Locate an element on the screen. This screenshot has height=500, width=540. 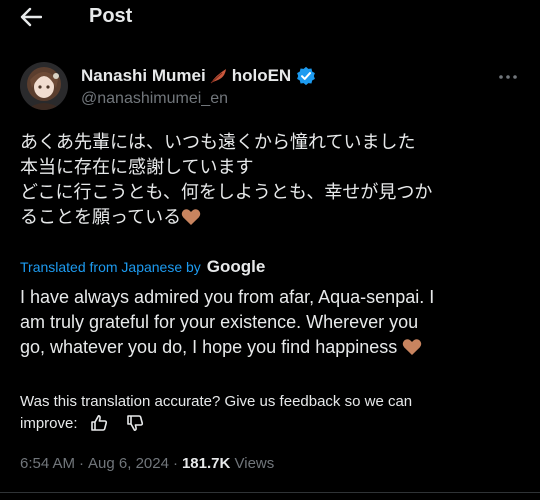
thumbs-up-button is located at coordinates (99, 423).